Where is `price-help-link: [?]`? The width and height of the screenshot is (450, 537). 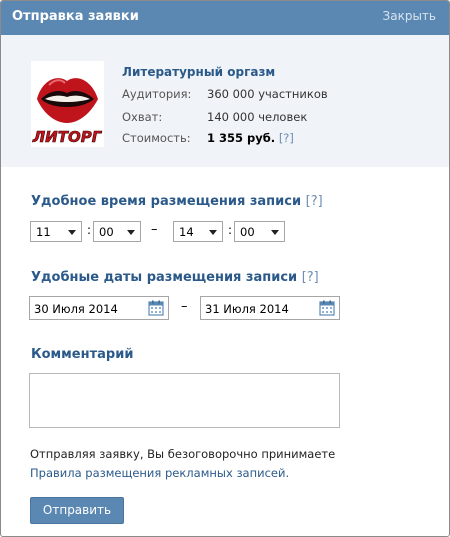 price-help-link: [?] is located at coordinates (286, 138).